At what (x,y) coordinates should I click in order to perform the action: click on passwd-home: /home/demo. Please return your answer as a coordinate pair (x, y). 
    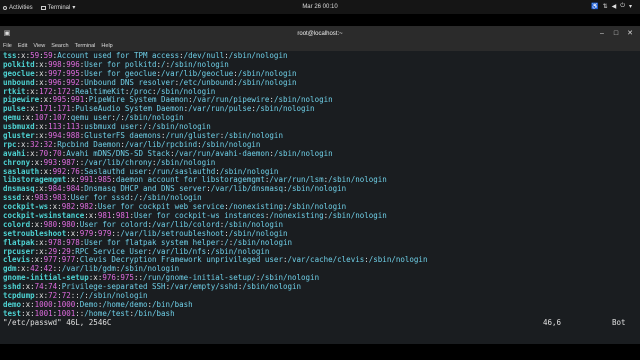
    Looking at the image, I should click on (125, 304).